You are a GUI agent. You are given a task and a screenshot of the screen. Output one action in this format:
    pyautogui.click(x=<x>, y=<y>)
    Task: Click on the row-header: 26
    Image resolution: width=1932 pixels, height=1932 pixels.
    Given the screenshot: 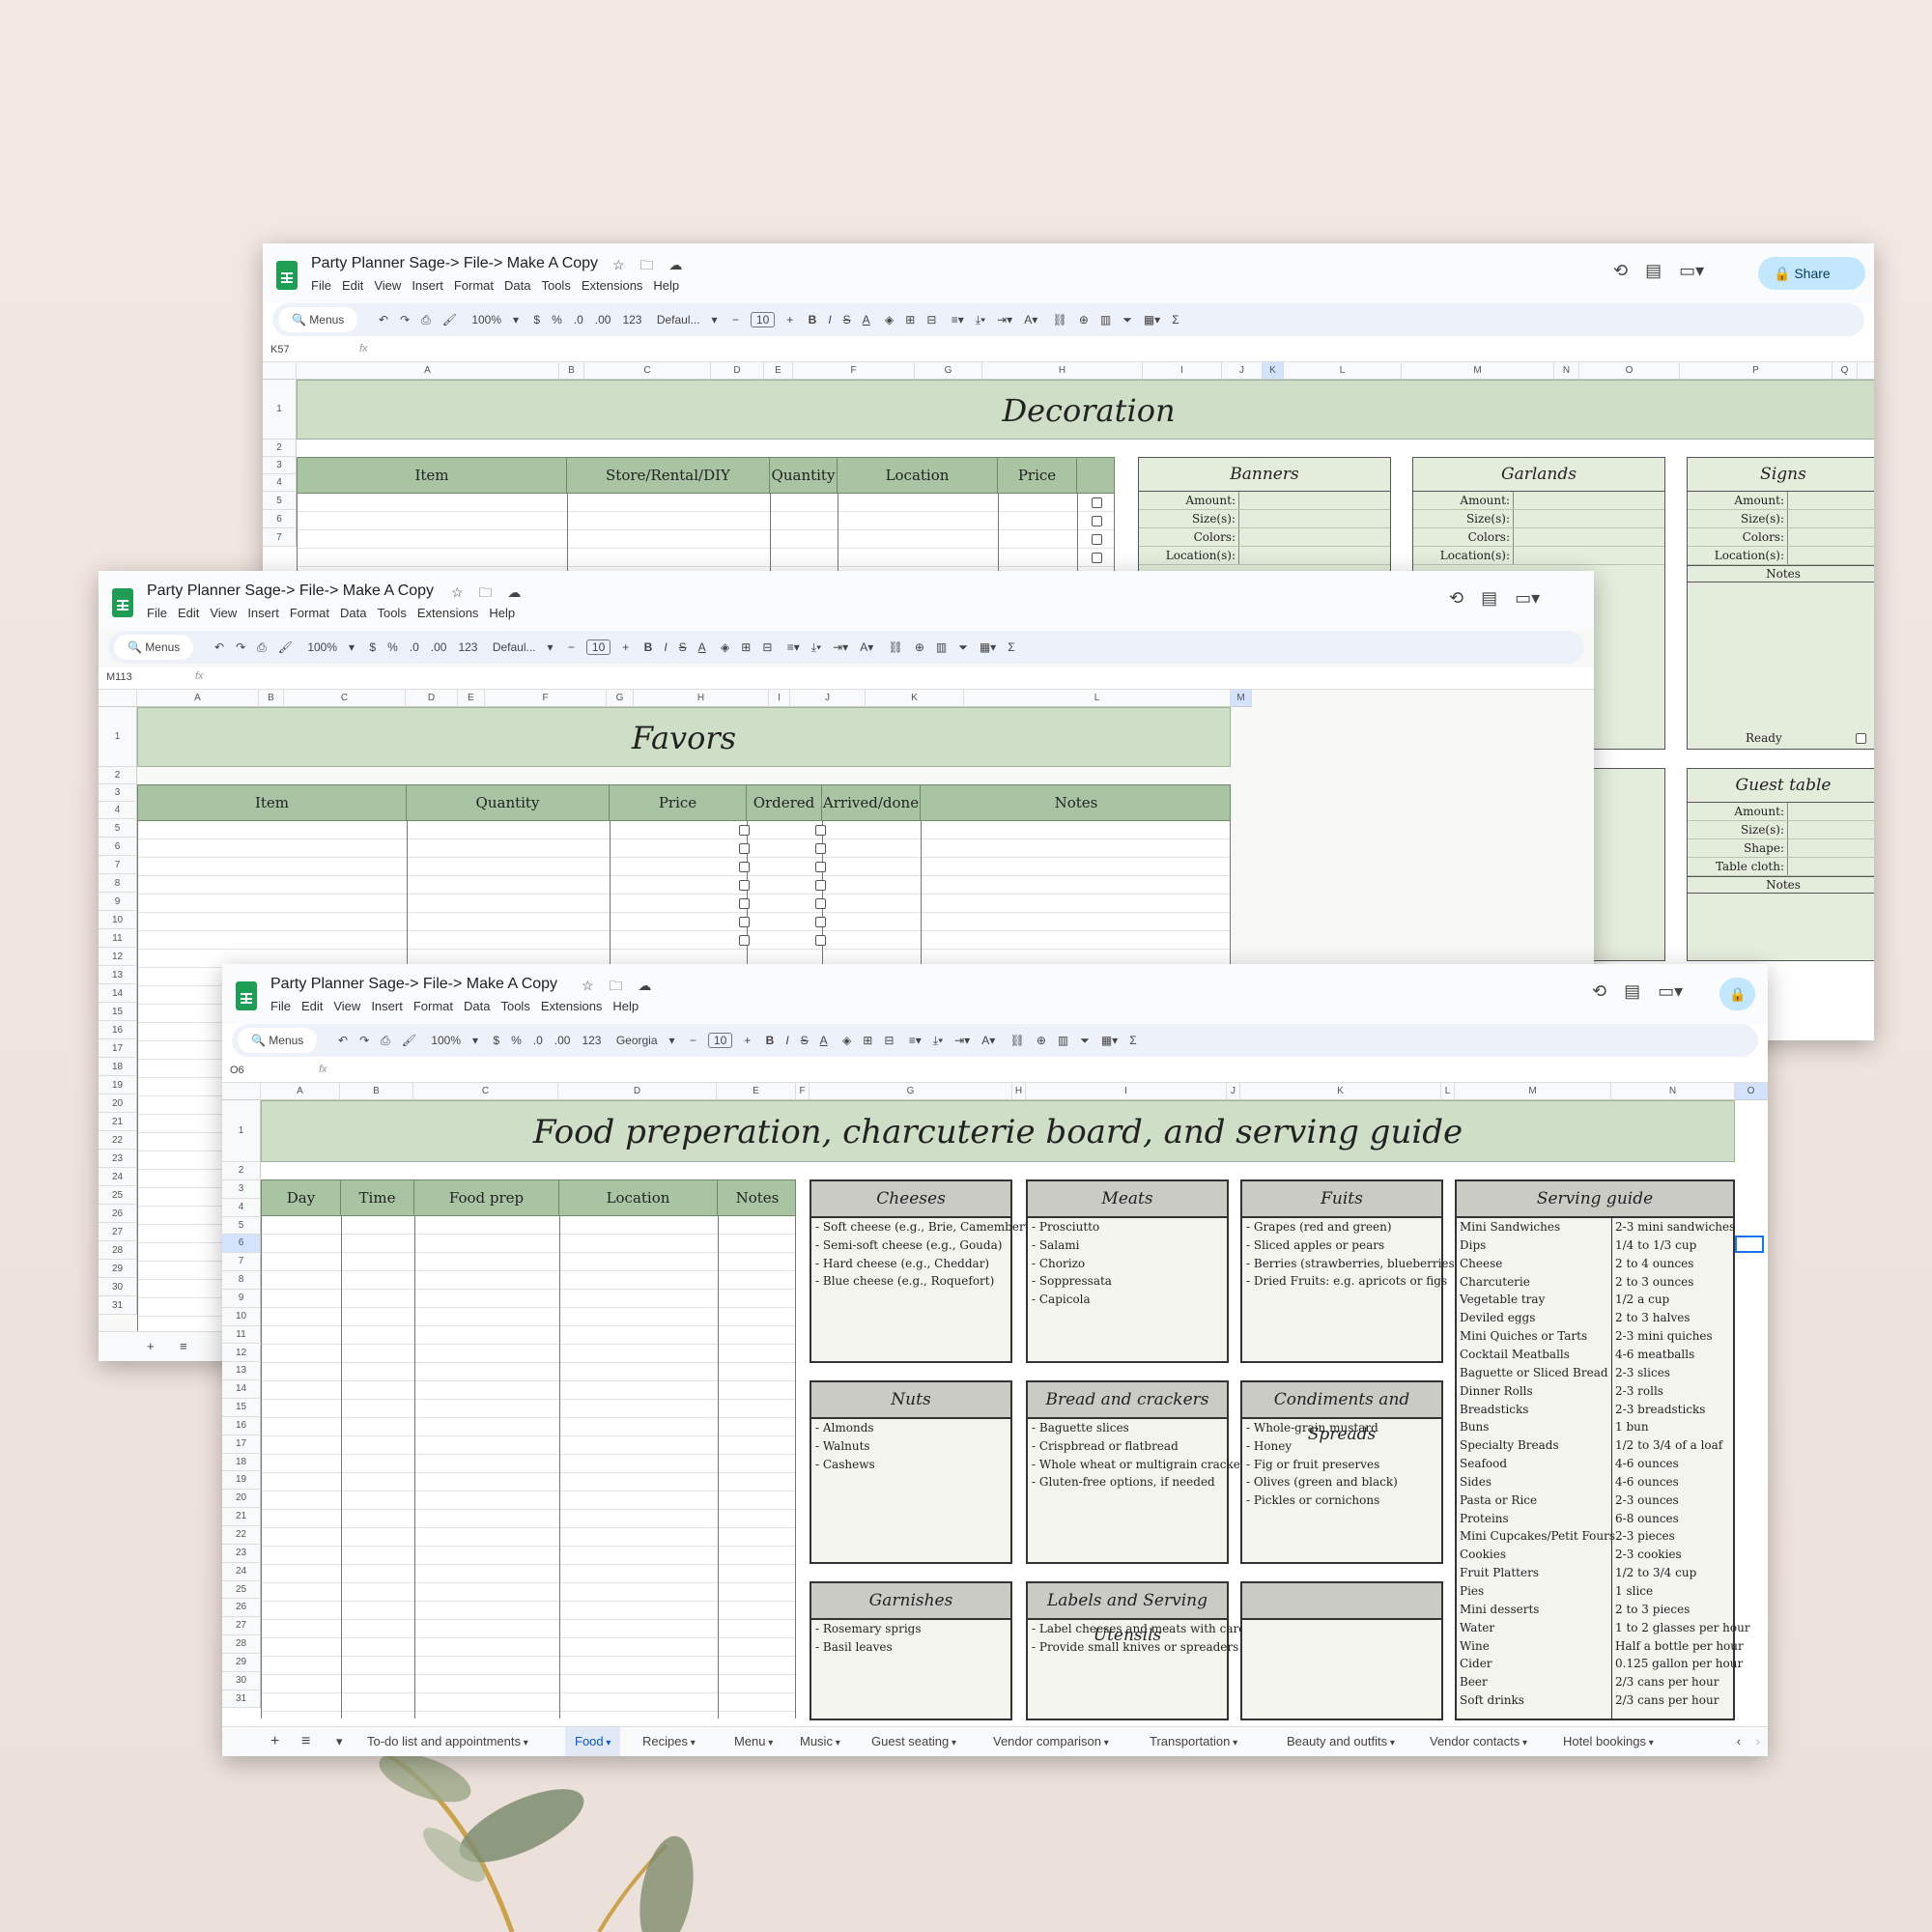 What is the action you would take?
    pyautogui.click(x=118, y=1214)
    